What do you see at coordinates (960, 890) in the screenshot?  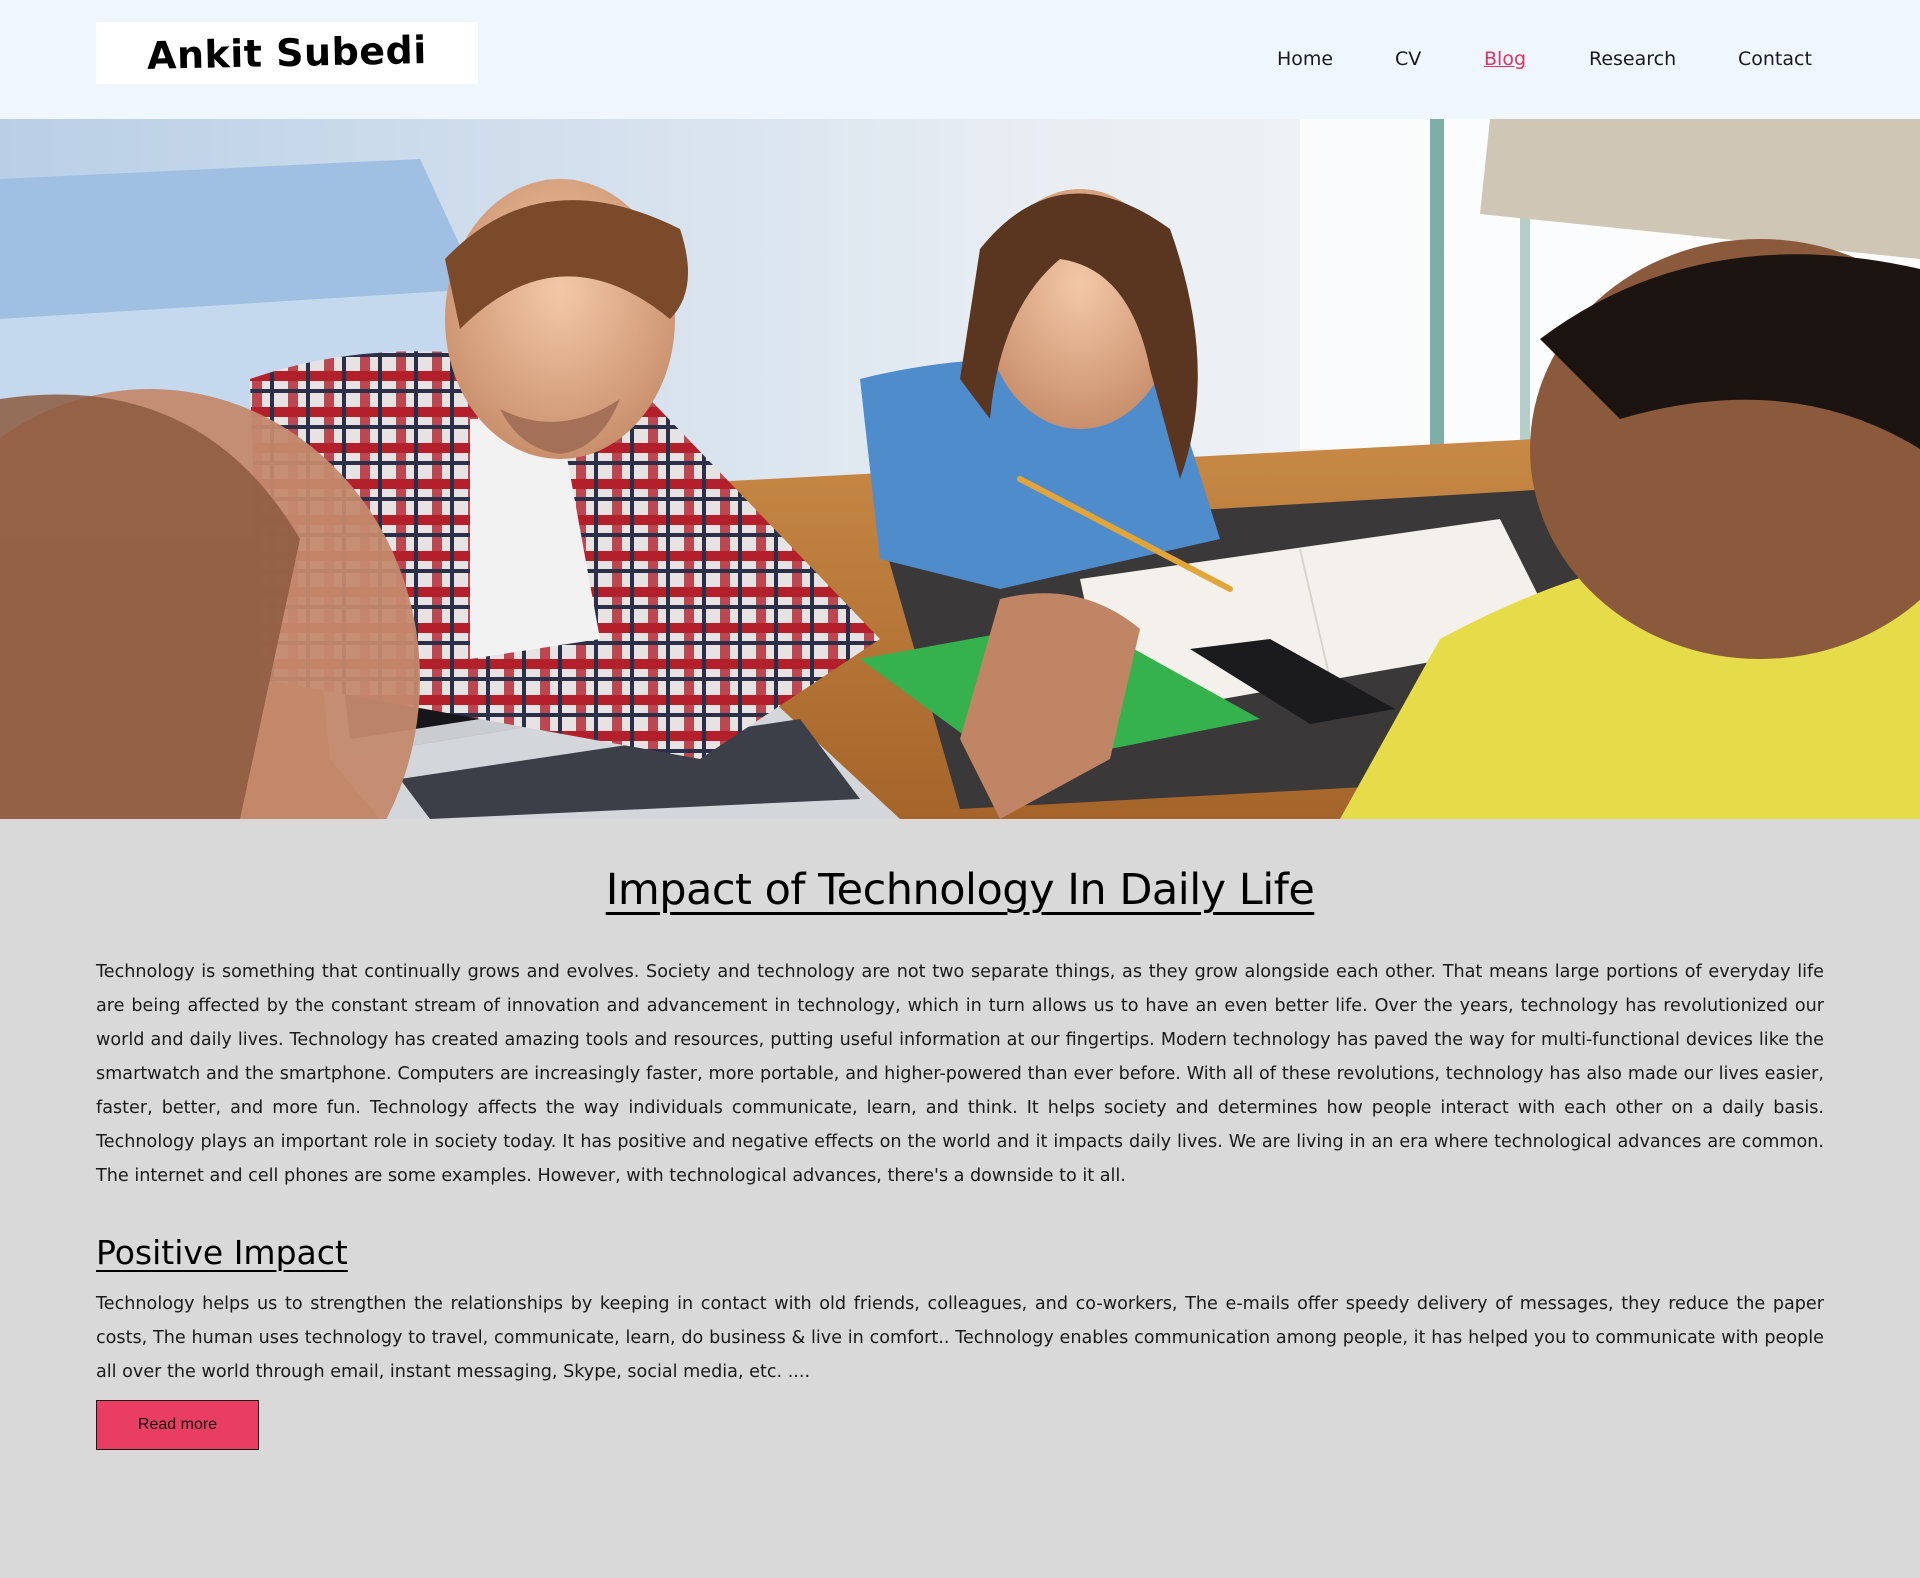 I see `post-title: Impact of Technology In Daily Life` at bounding box center [960, 890].